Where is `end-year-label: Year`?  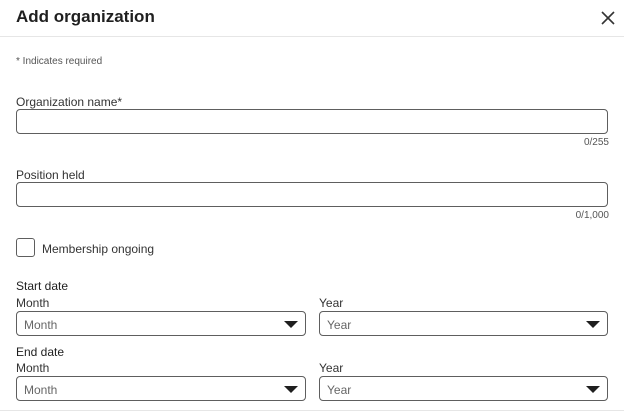 end-year-label: Year is located at coordinates (331, 368).